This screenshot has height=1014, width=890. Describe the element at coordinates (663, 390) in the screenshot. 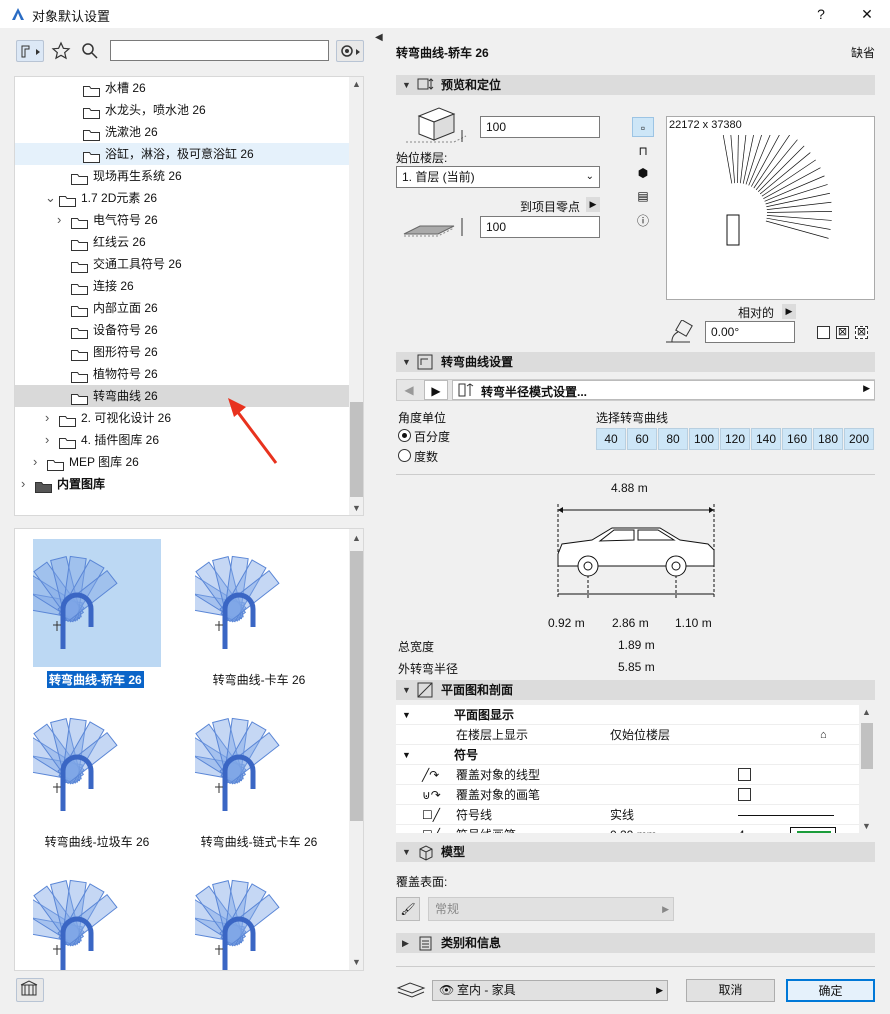

I see `settings-page-select: 转弯半径模式设置... ▶` at that location.